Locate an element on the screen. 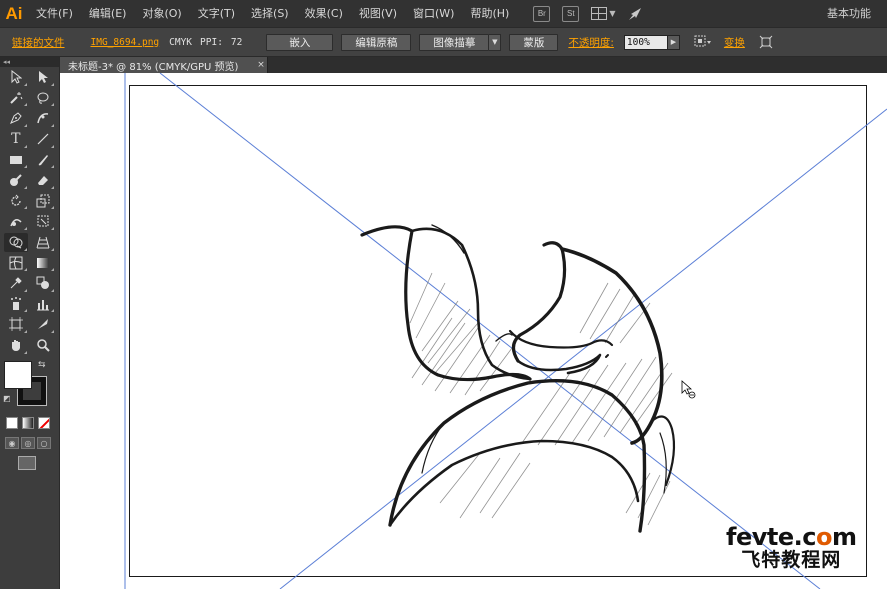 Image resolution: width=887 pixels, height=589 pixels. none-mode-icon is located at coordinates (44, 423).